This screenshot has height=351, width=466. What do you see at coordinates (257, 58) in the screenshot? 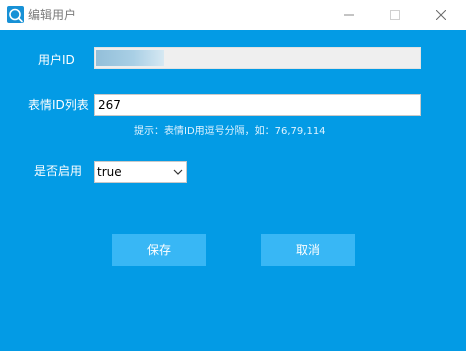
I see `user-id-field` at bounding box center [257, 58].